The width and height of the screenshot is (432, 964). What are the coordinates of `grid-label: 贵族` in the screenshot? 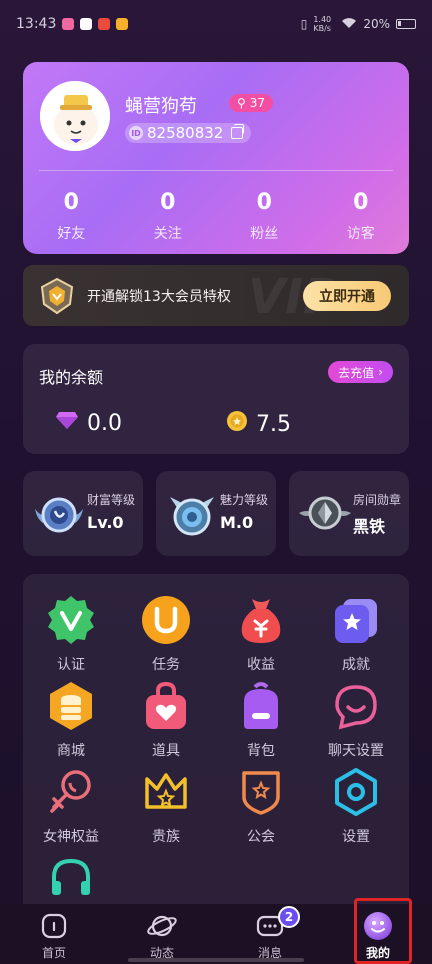 It's located at (166, 837).